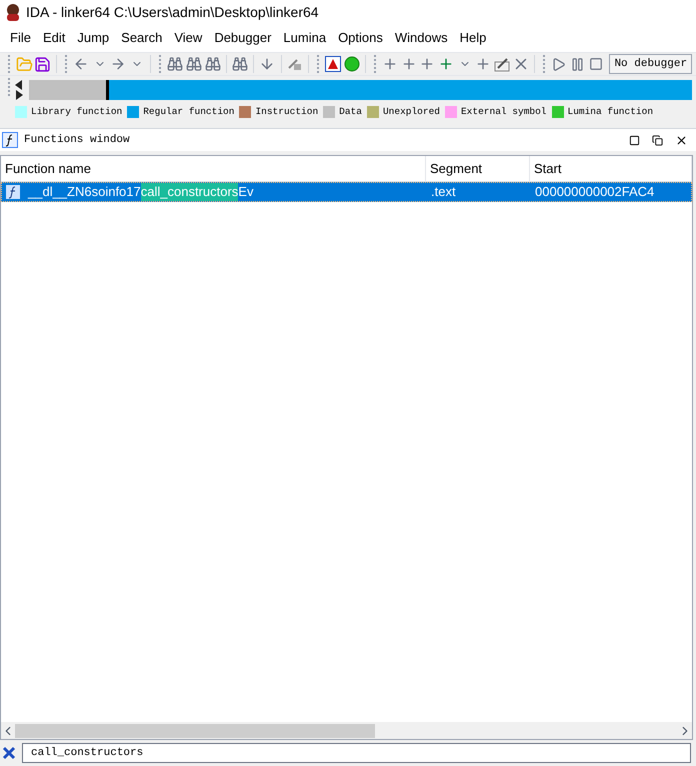 The height and width of the screenshot is (766, 696). Describe the element at coordinates (13, 12) in the screenshot. I see `app-logo-icon` at that location.